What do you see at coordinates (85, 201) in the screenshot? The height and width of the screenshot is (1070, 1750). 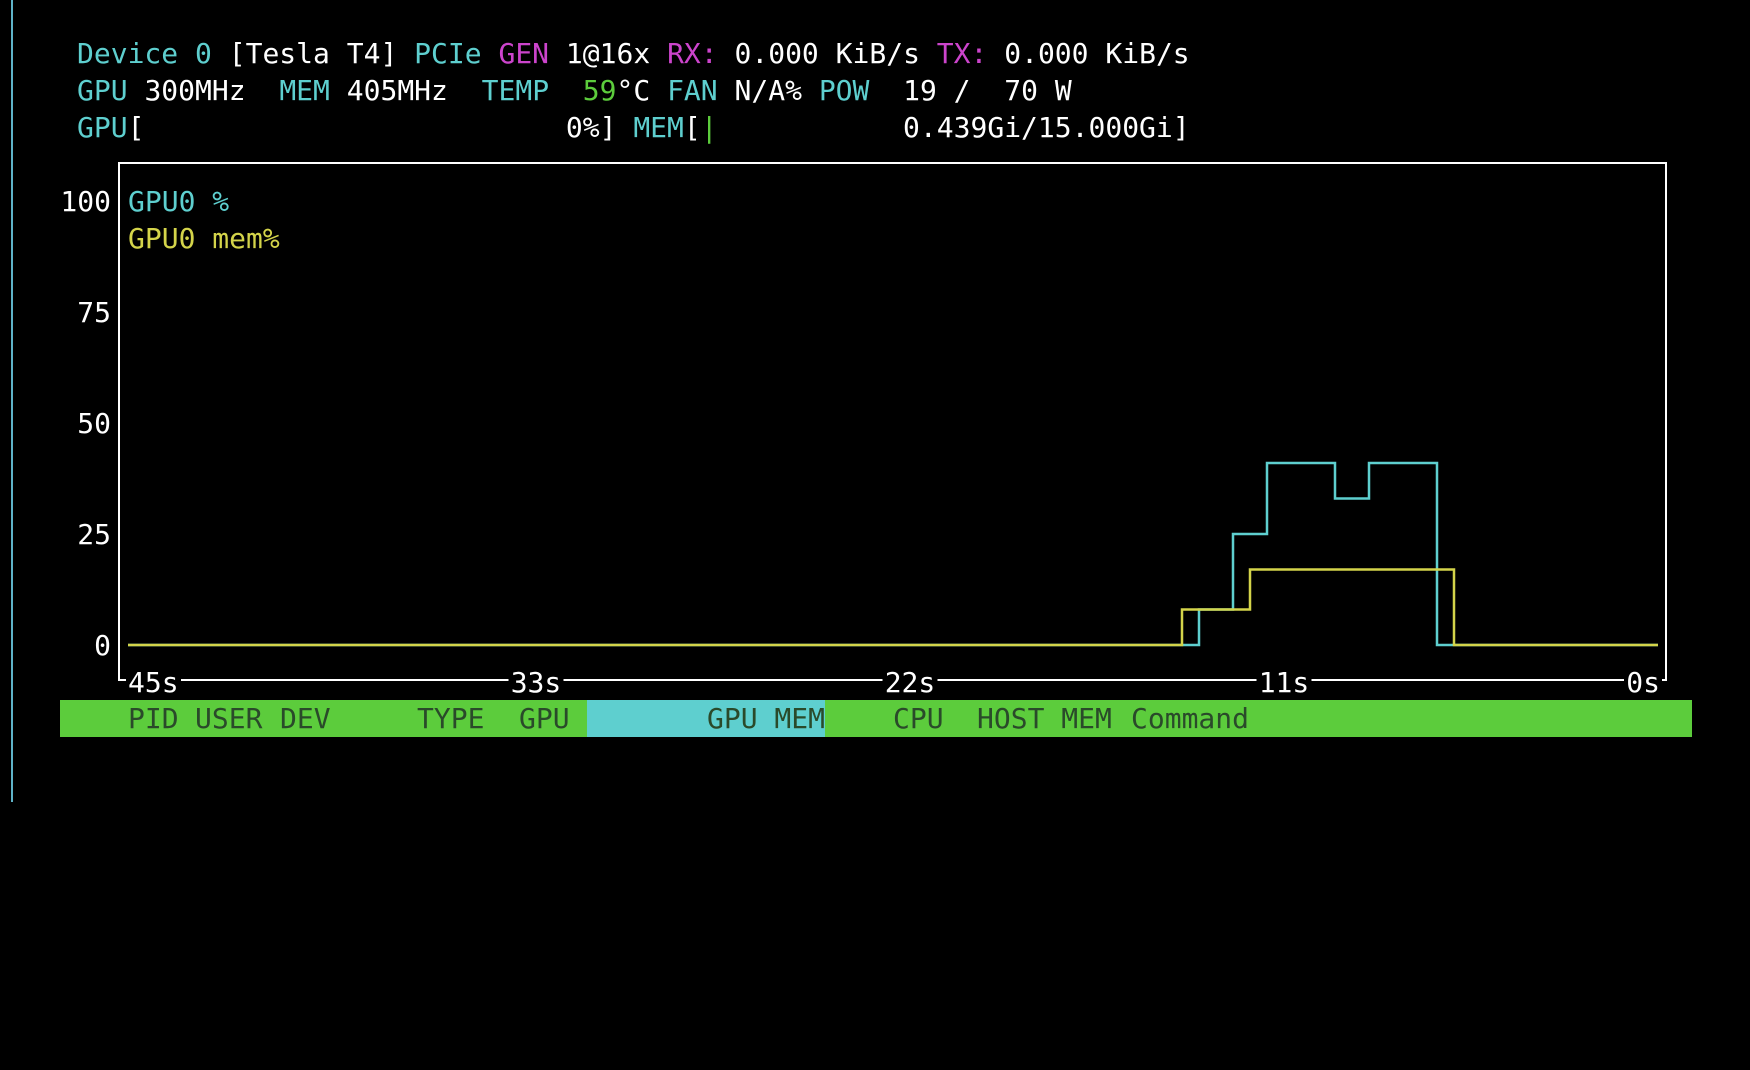 I see `y-tick-label: 100` at bounding box center [85, 201].